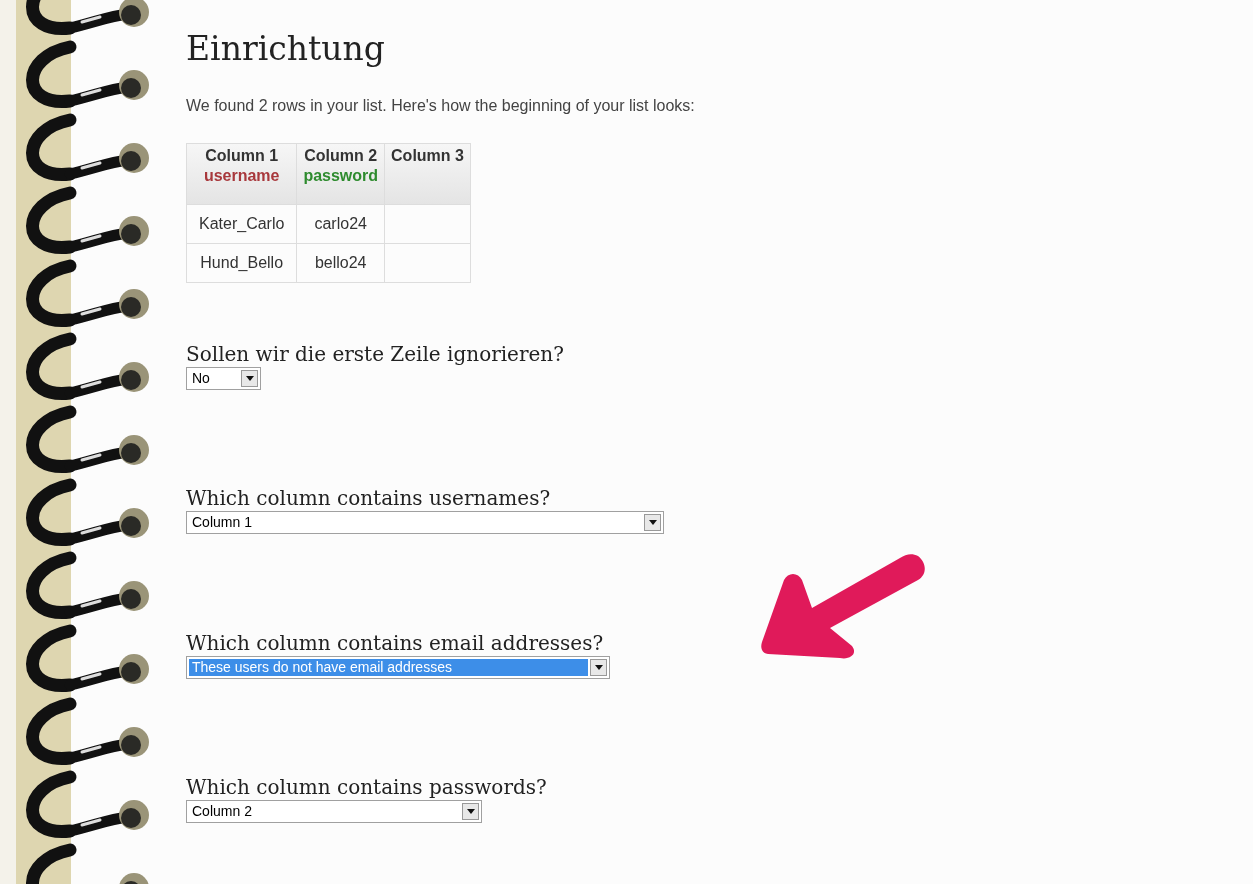 The width and height of the screenshot is (1253, 884). What do you see at coordinates (222, 811) in the screenshot?
I see `selected-value: Column 2` at bounding box center [222, 811].